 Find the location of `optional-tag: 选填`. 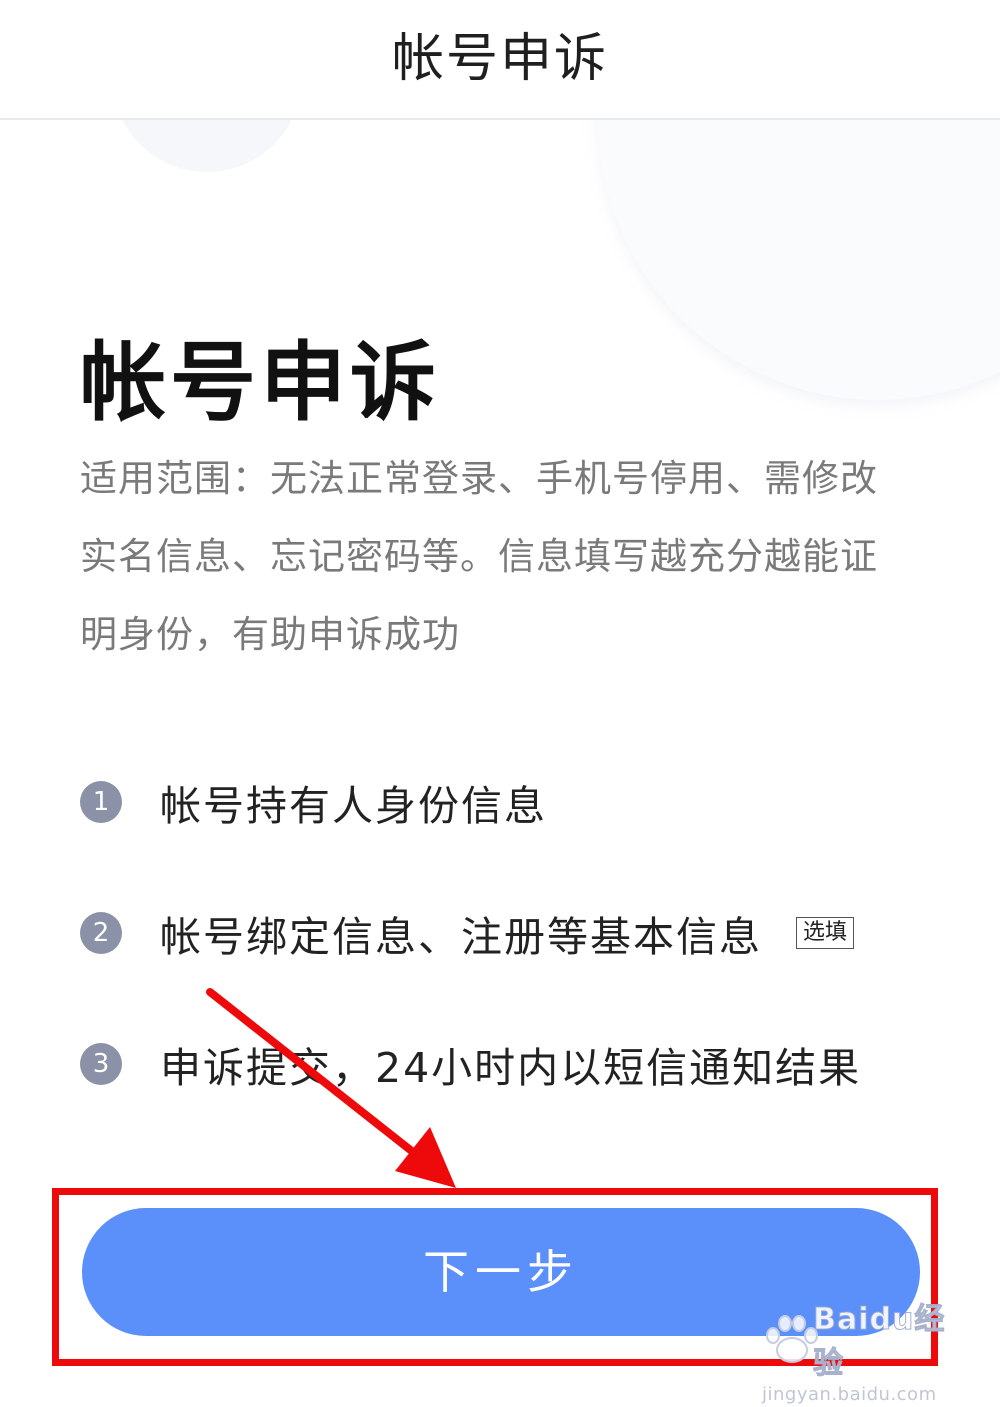

optional-tag: 选填 is located at coordinates (825, 933).